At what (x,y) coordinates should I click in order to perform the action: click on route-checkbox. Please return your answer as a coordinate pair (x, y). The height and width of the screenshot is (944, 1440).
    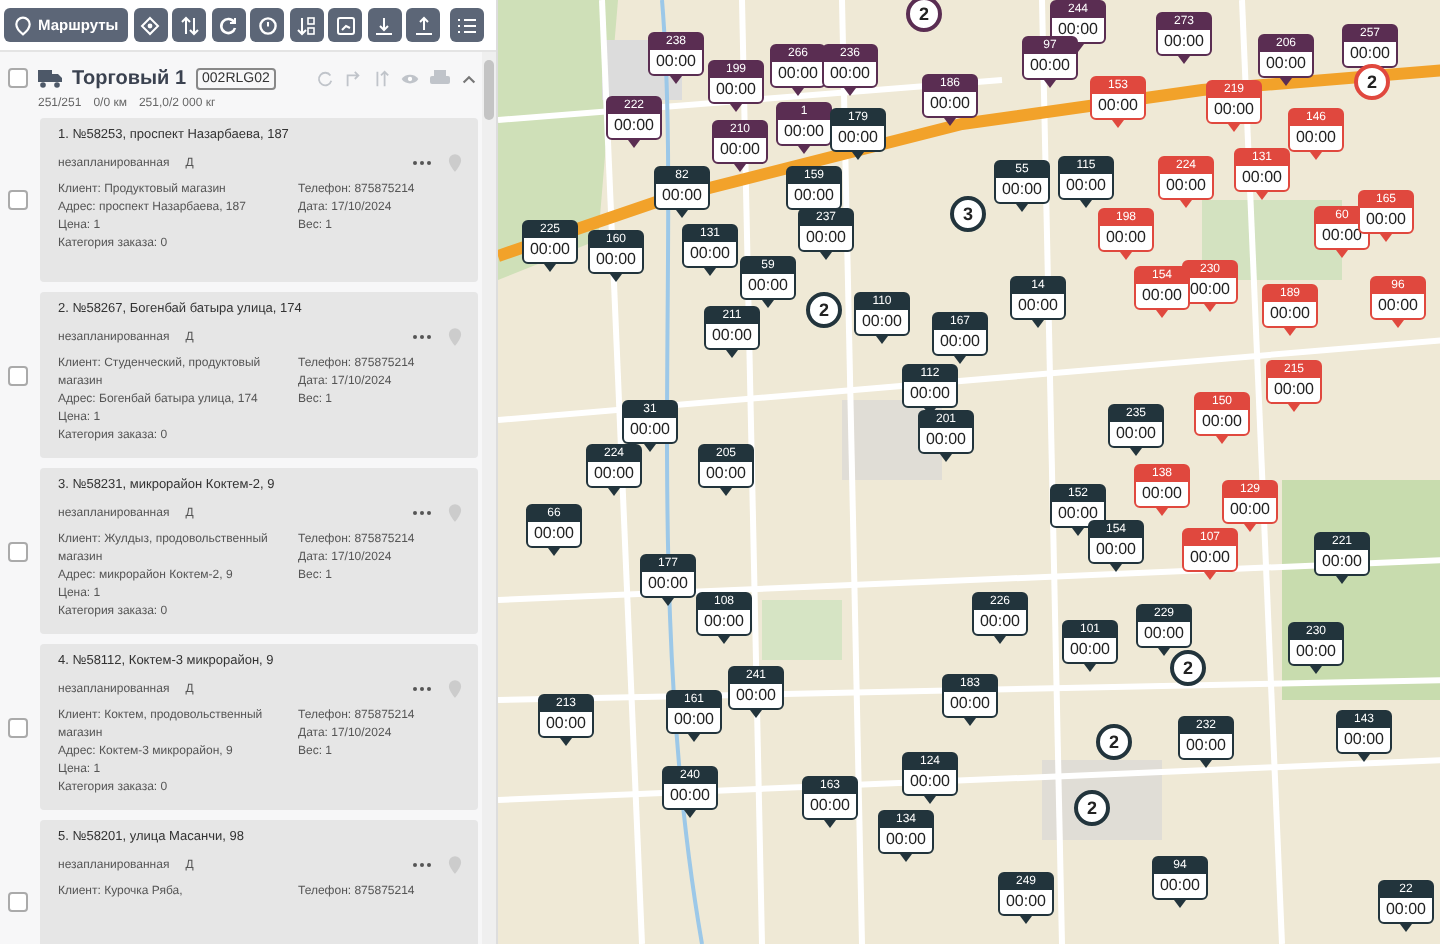
    Looking at the image, I should click on (18, 78).